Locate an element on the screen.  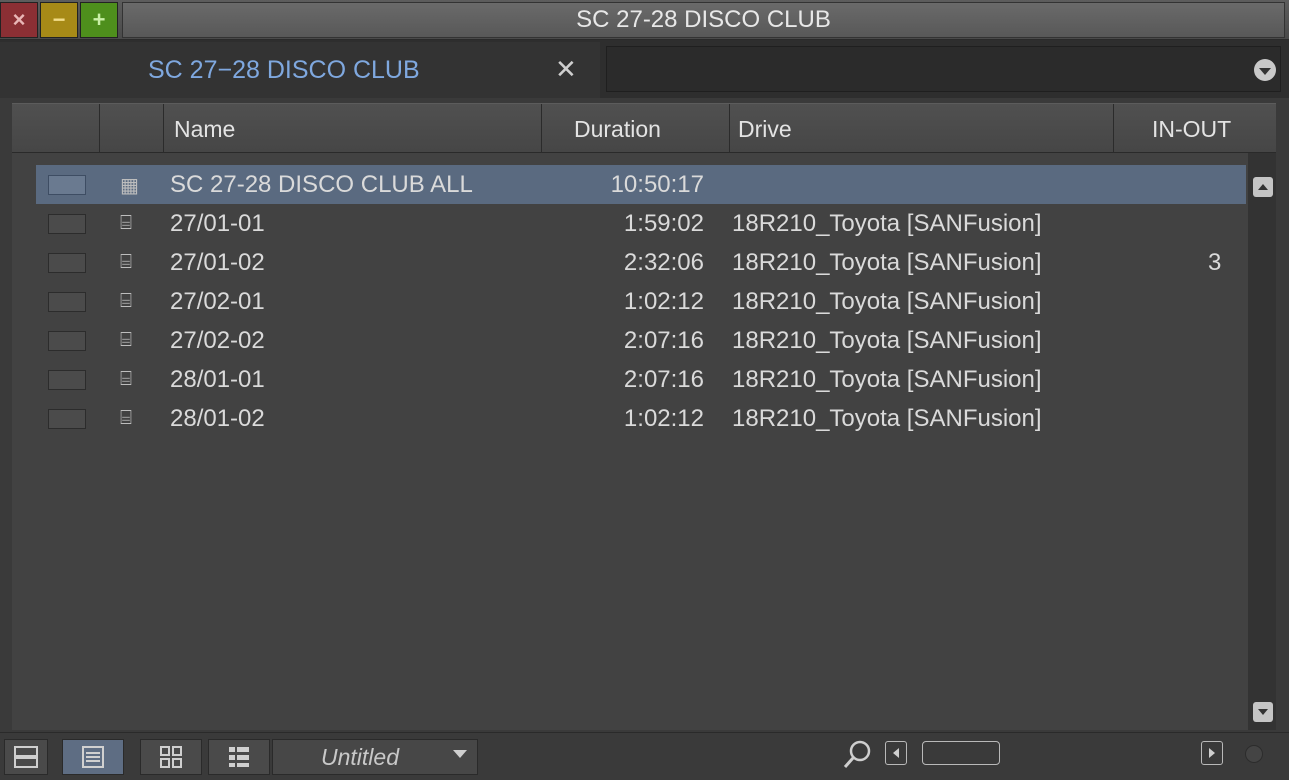
list-view-icon is located at coordinates (93, 757).